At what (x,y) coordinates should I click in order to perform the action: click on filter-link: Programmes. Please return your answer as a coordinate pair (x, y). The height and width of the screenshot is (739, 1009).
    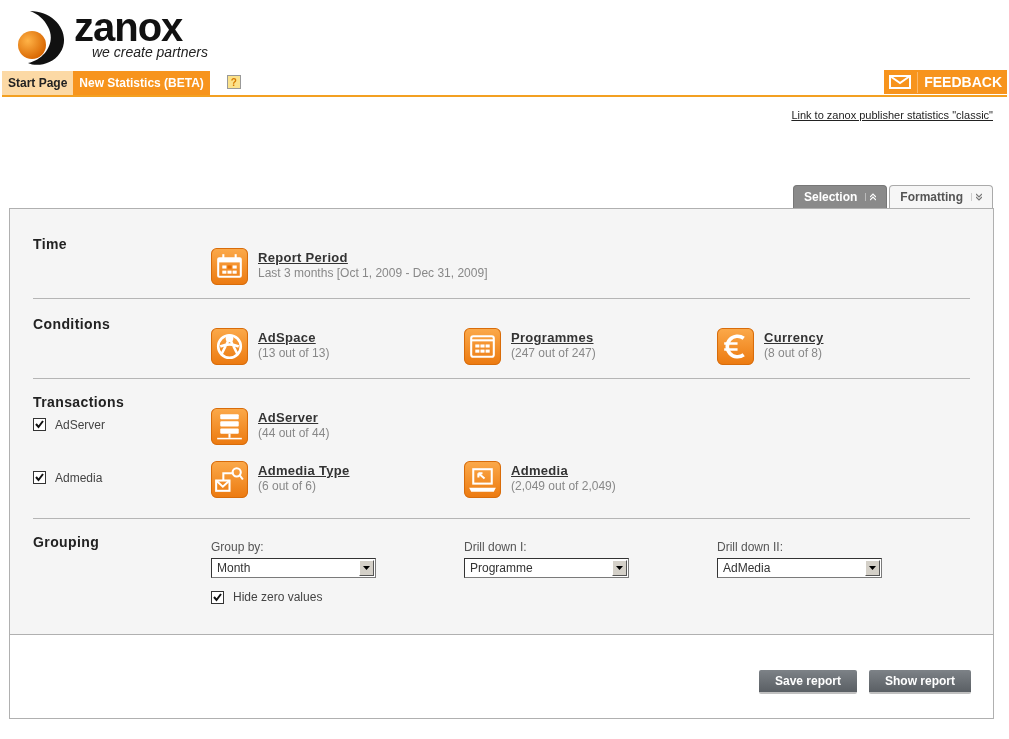
    Looking at the image, I should click on (552, 337).